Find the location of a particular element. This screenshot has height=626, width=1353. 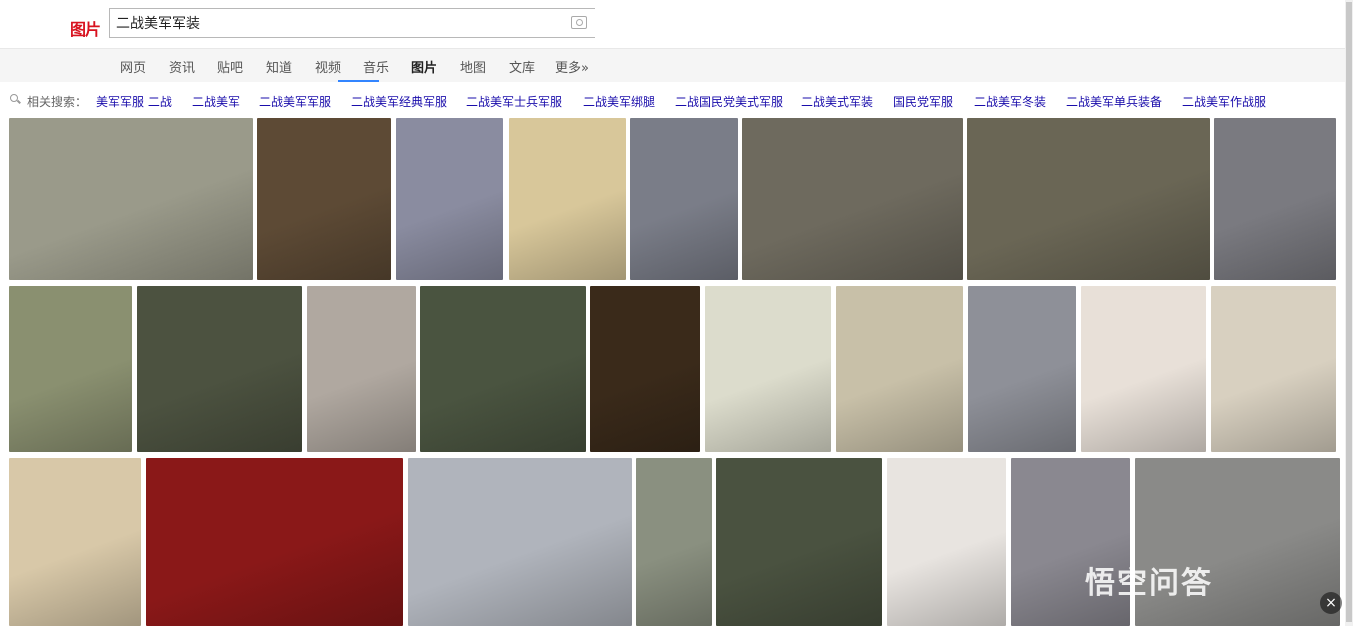

related-link: 二战美军 is located at coordinates (216, 101).